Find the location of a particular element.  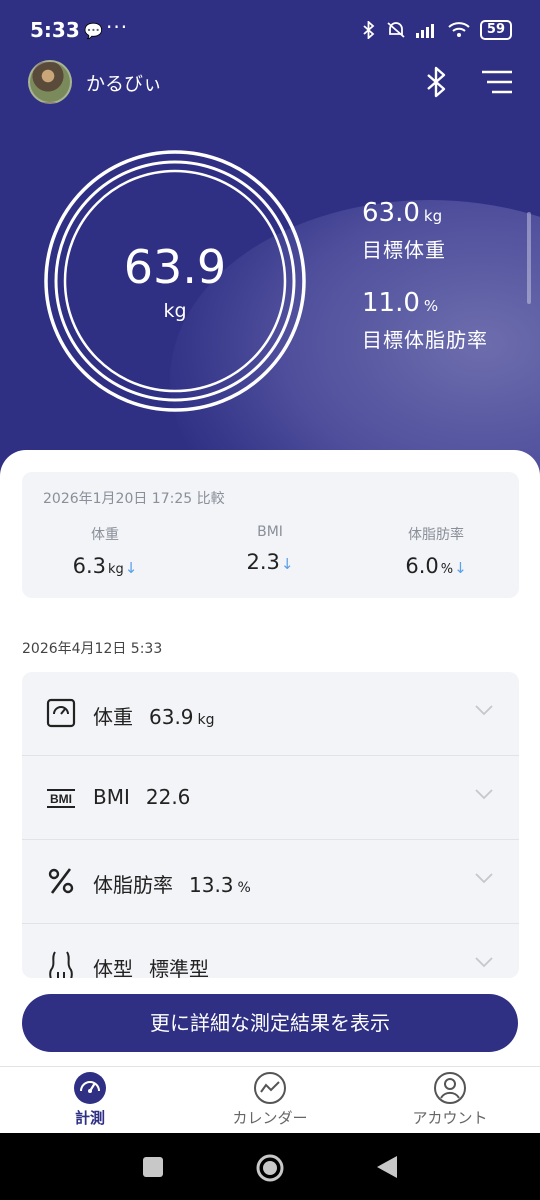

comparison-title: 2026年1月20日 17:25 比較 is located at coordinates (134, 499).